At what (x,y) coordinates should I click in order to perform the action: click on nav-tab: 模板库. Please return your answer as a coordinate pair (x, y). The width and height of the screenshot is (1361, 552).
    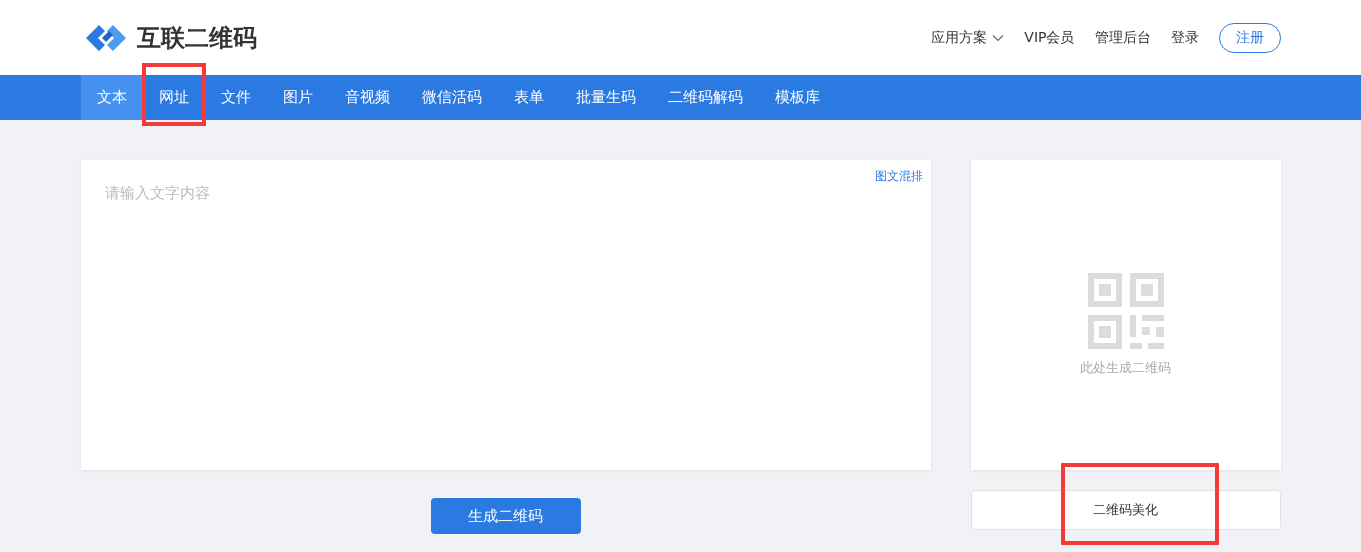
    Looking at the image, I should click on (797, 97).